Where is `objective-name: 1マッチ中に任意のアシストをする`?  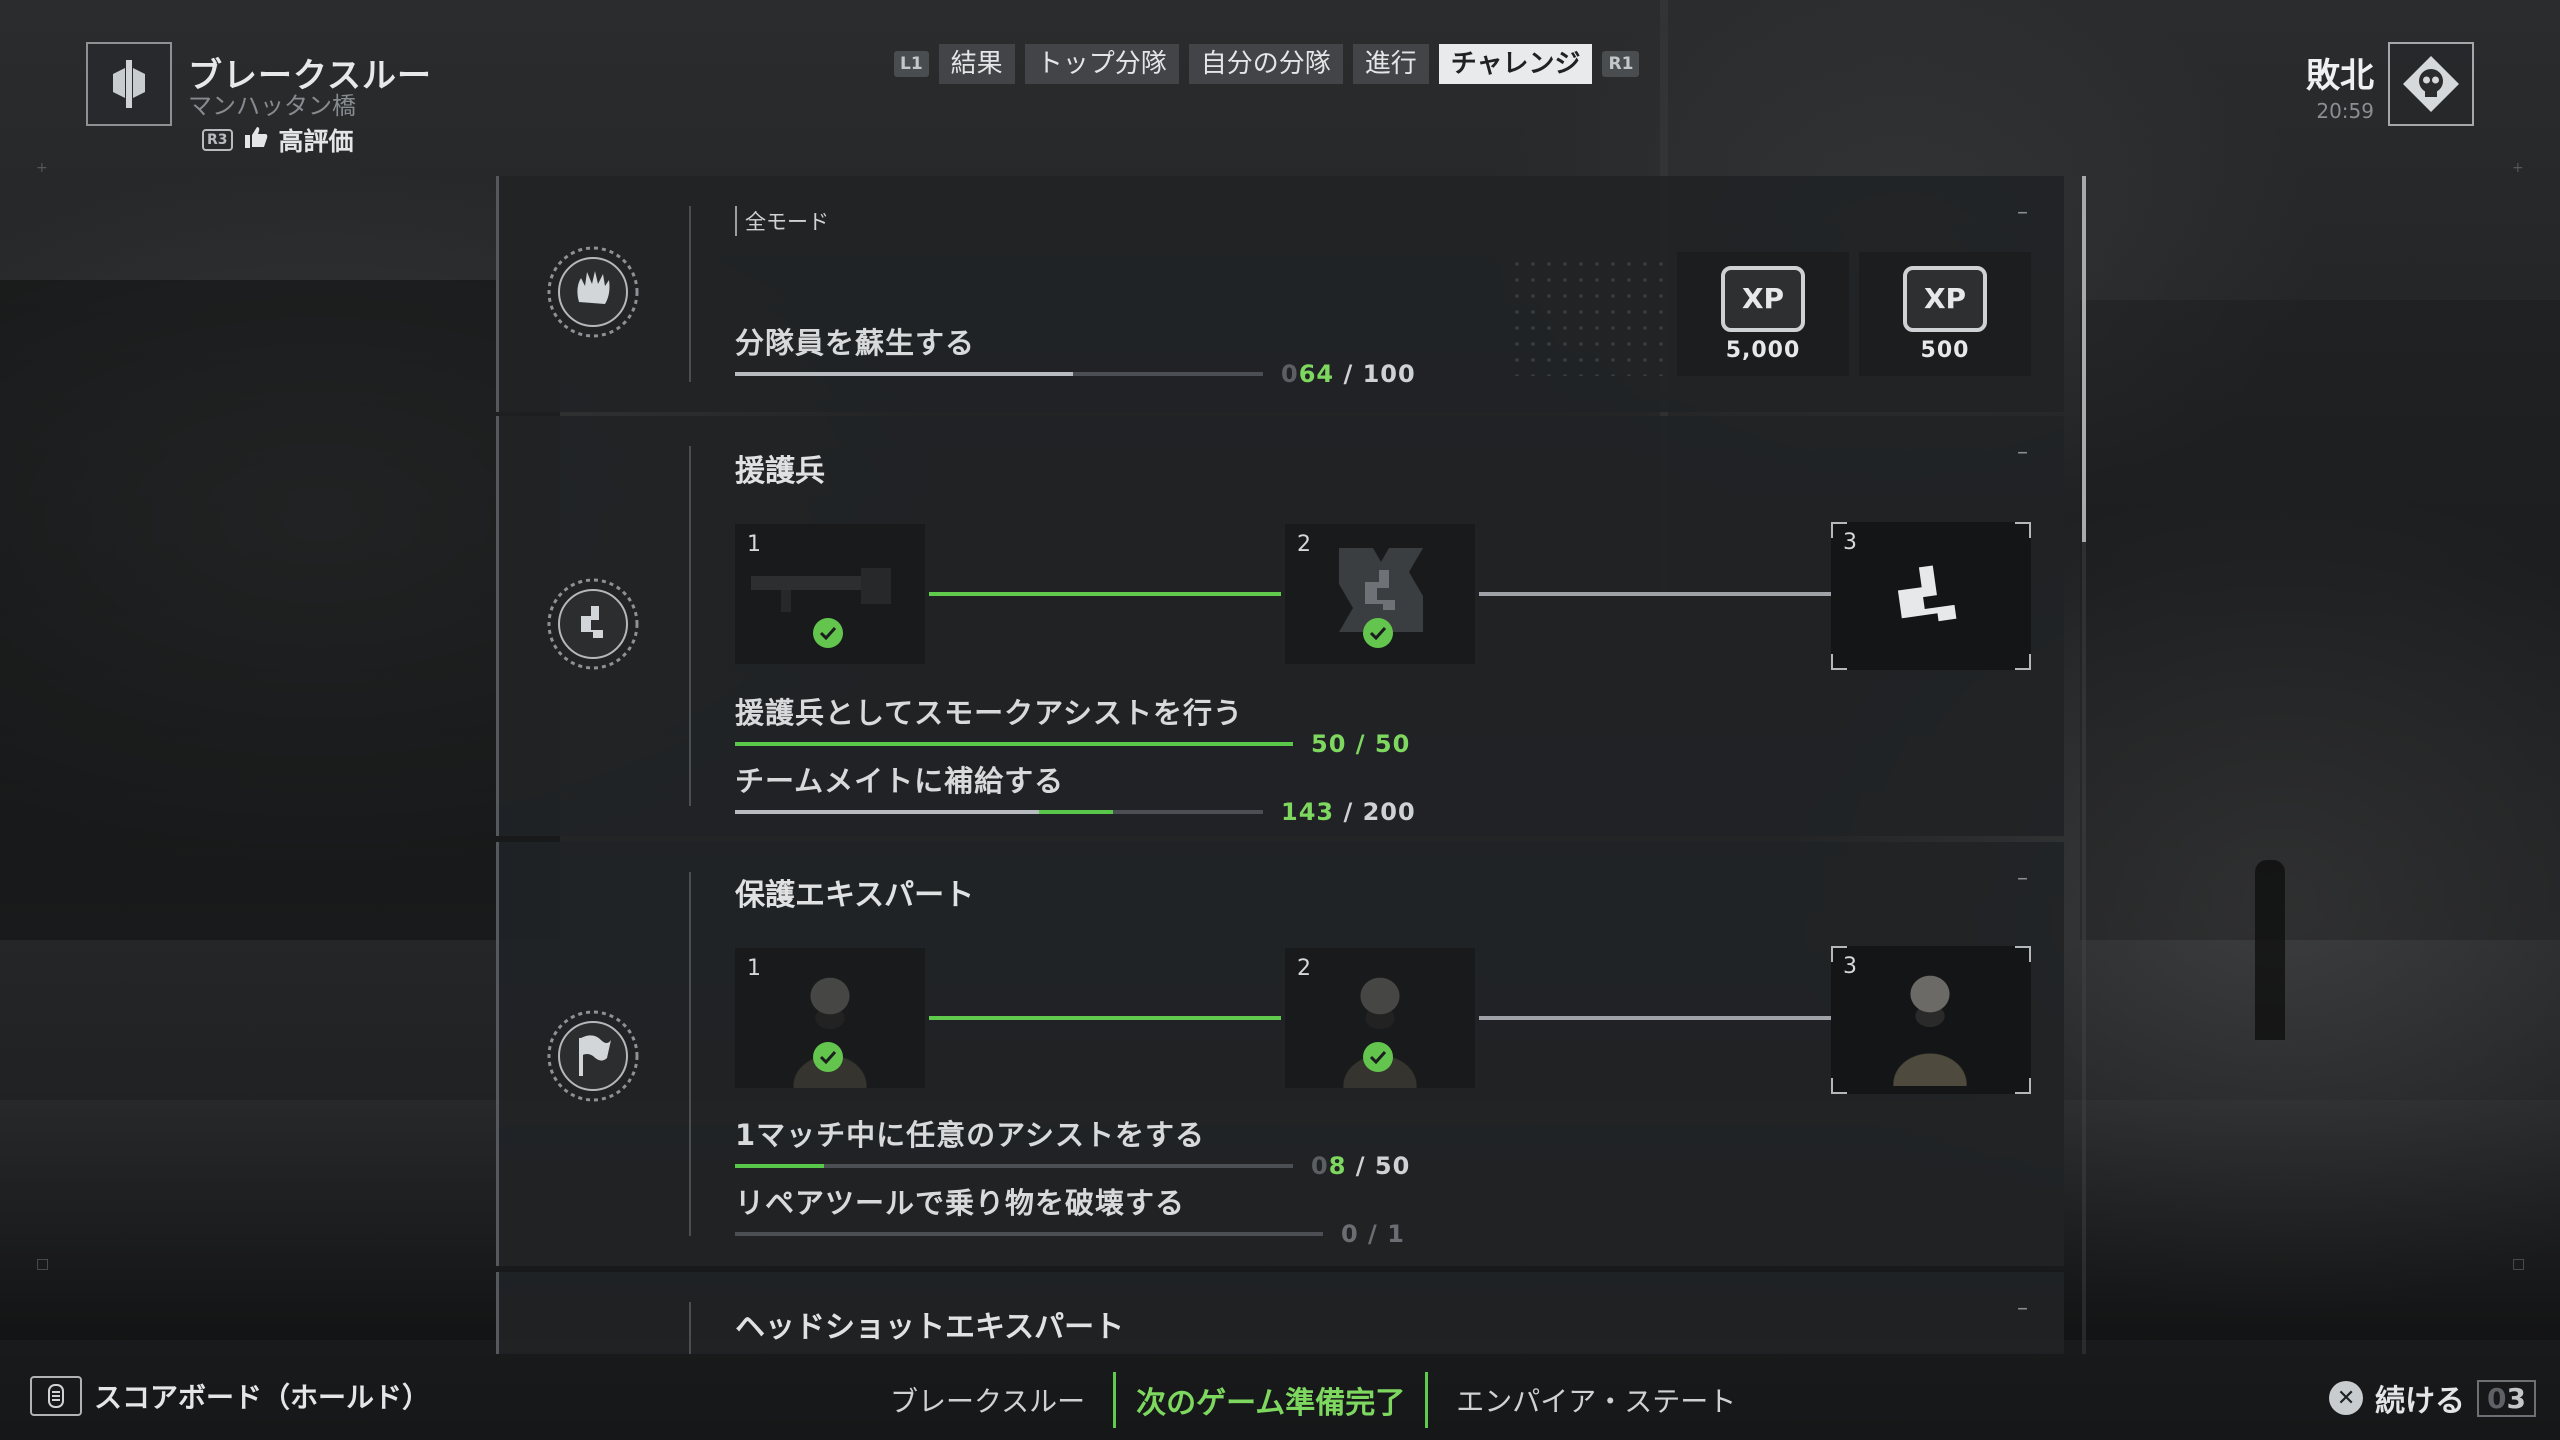
objective-name: 1マッチ中に任意のアシストをする is located at coordinates (970, 1135).